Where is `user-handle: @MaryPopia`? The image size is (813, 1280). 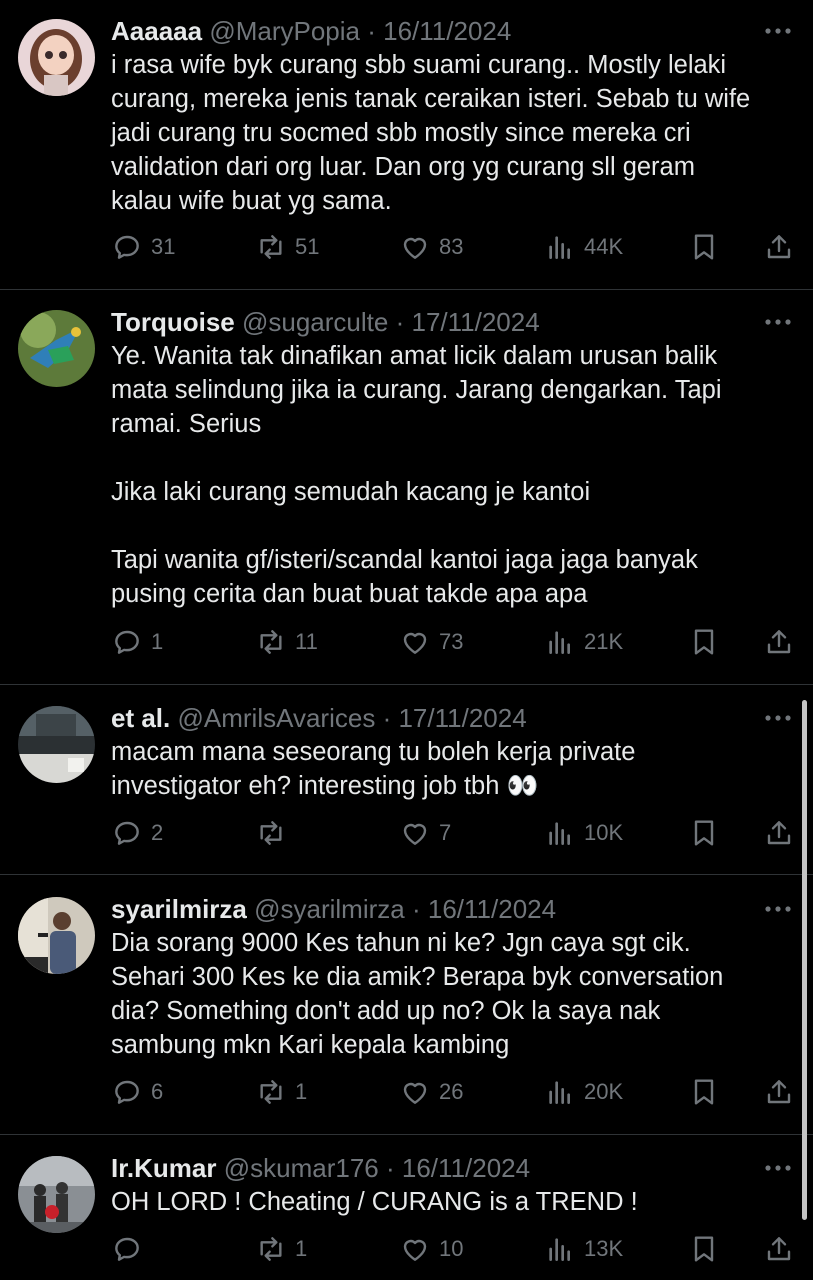 user-handle: @MaryPopia is located at coordinates (284, 31).